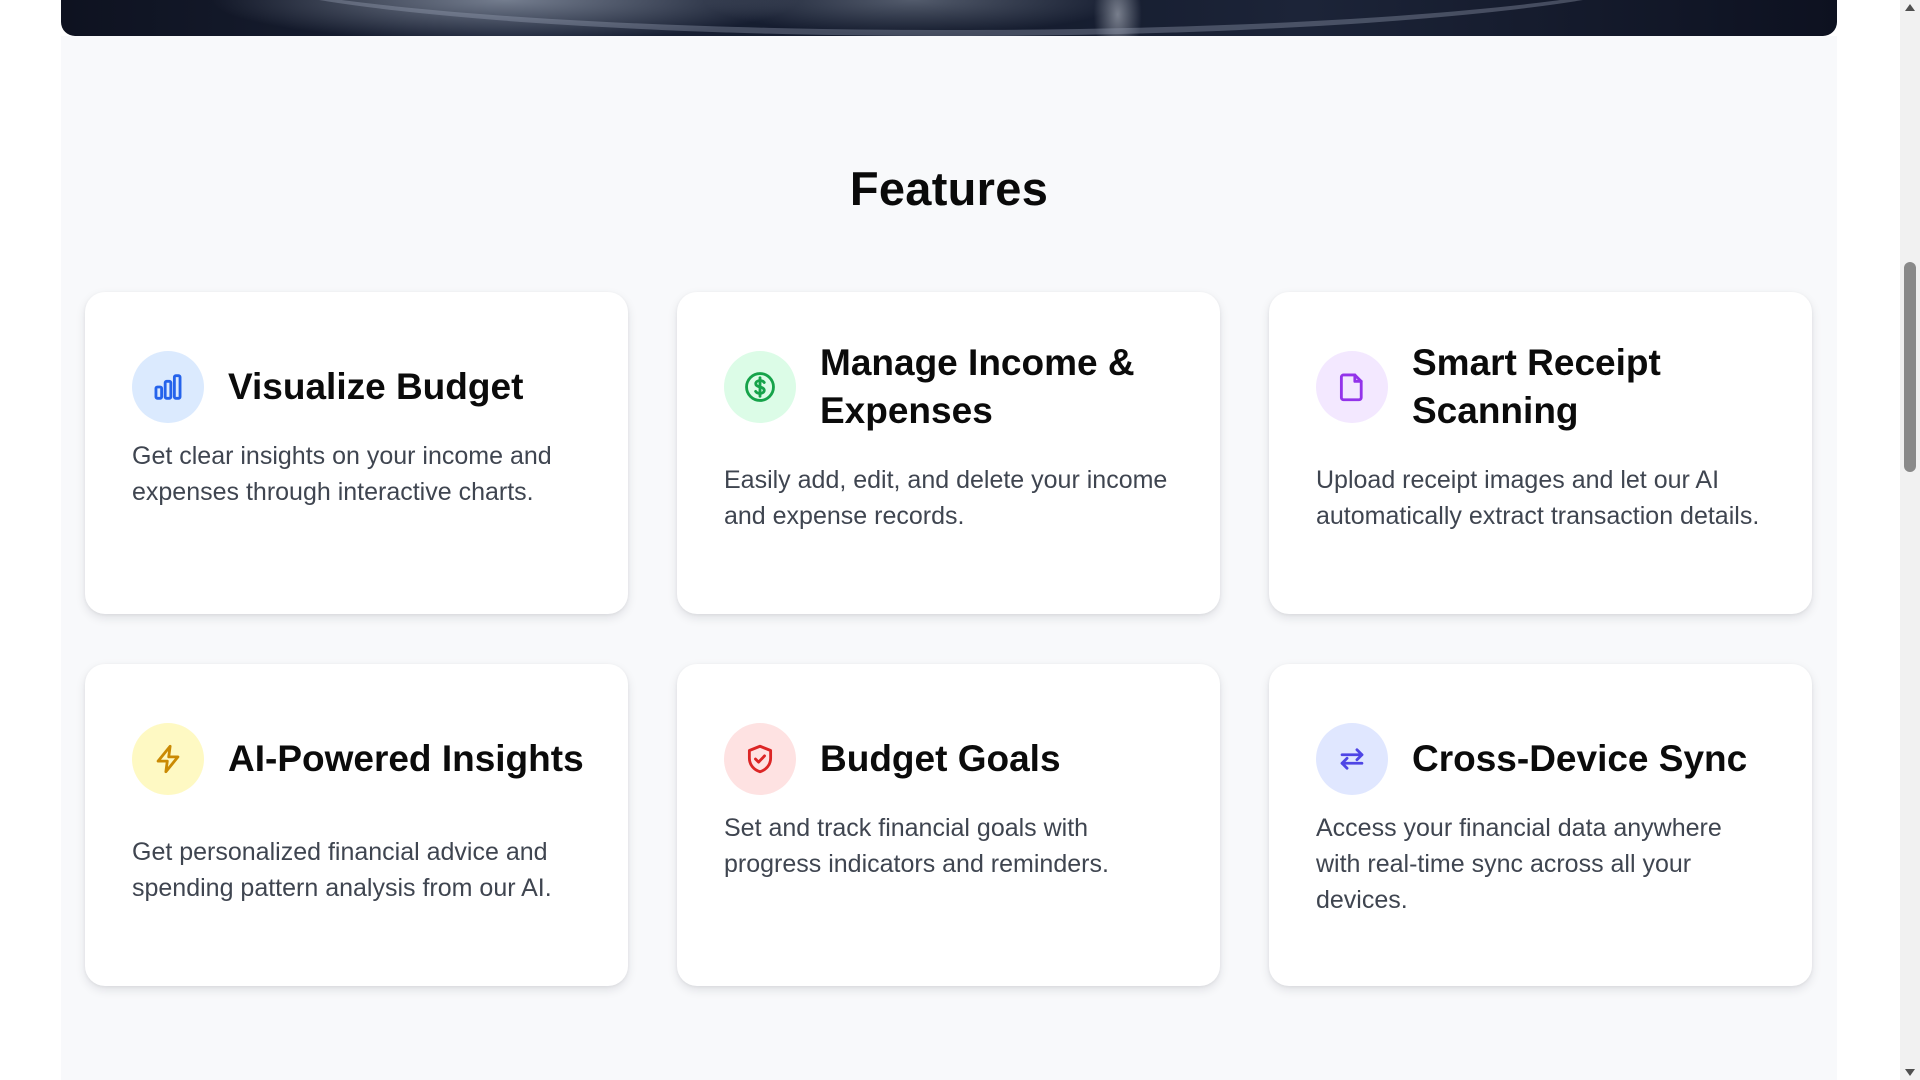 Image resolution: width=1920 pixels, height=1080 pixels. What do you see at coordinates (940, 758) in the screenshot?
I see `feature-title: Budget Goals` at bounding box center [940, 758].